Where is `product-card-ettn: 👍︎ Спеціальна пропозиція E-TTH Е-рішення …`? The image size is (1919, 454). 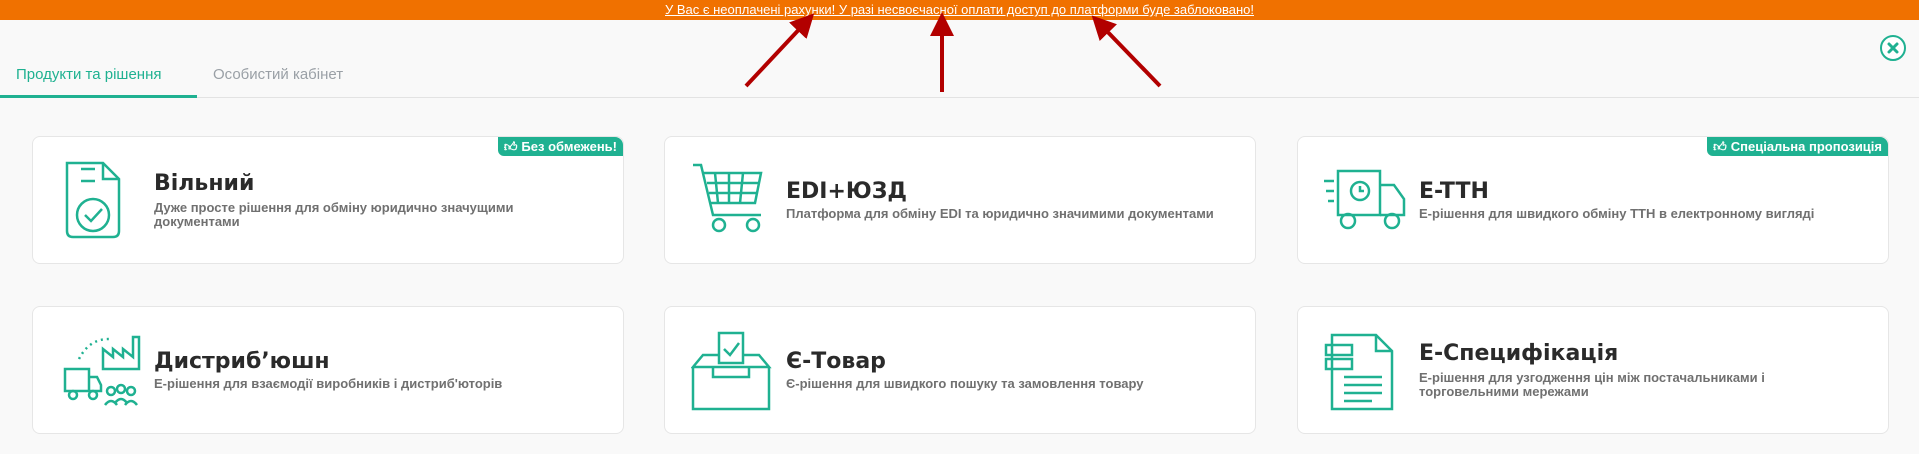
product-card-ettn: 👍︎ Спеціальна пропозиція E-TTH Е-рішення … is located at coordinates (1593, 200).